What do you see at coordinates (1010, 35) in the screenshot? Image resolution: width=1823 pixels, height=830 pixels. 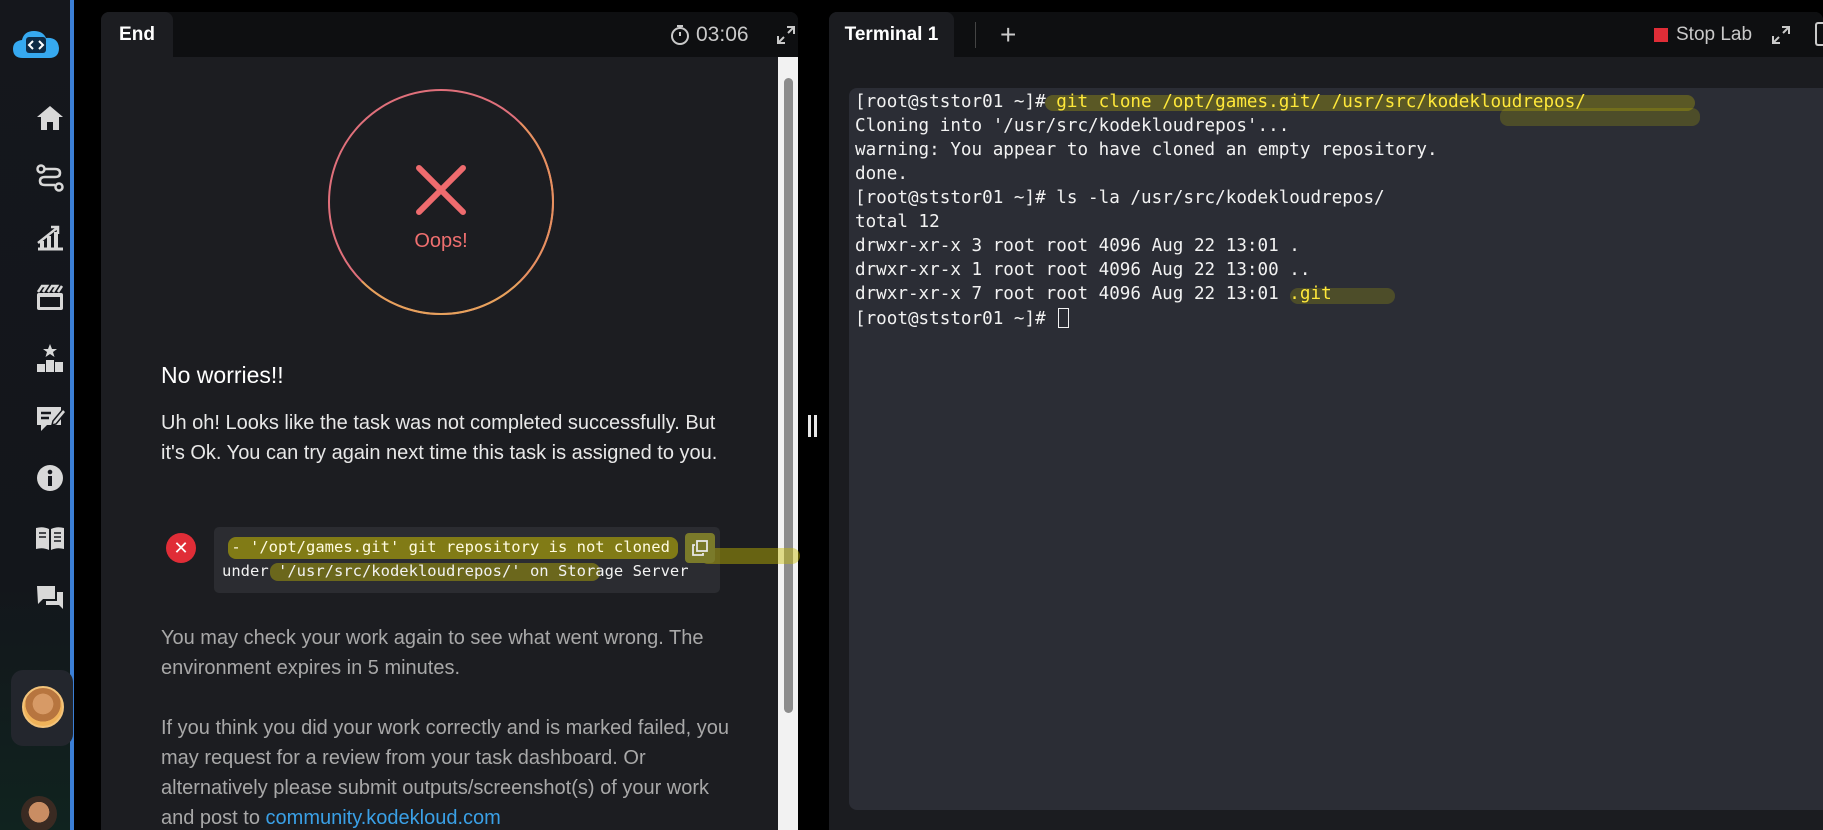 I see `add-terminal-button: +` at bounding box center [1010, 35].